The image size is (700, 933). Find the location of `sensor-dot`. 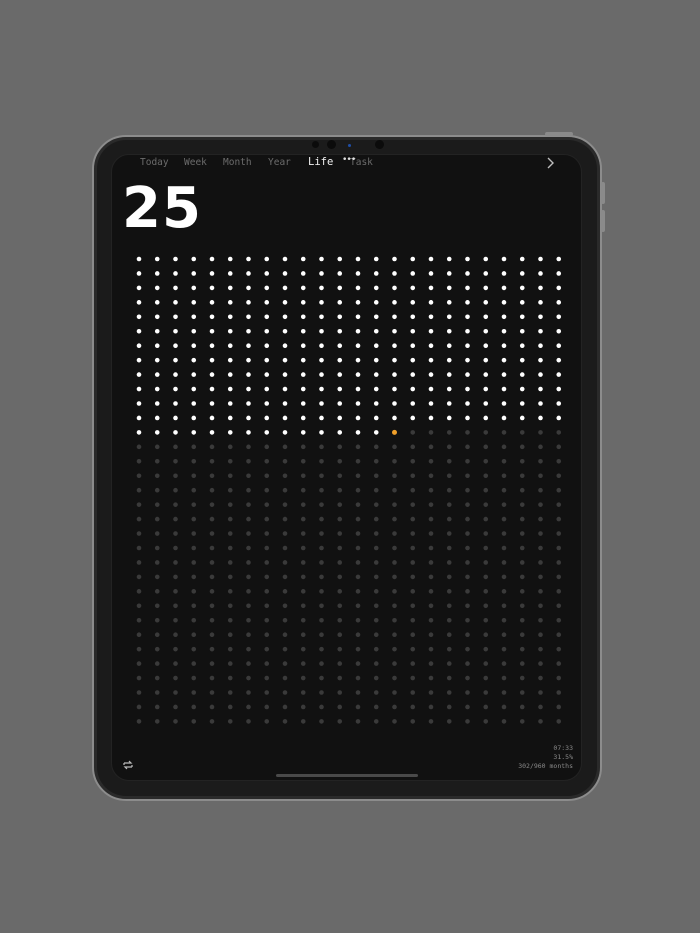

sensor-dot is located at coordinates (379, 144).